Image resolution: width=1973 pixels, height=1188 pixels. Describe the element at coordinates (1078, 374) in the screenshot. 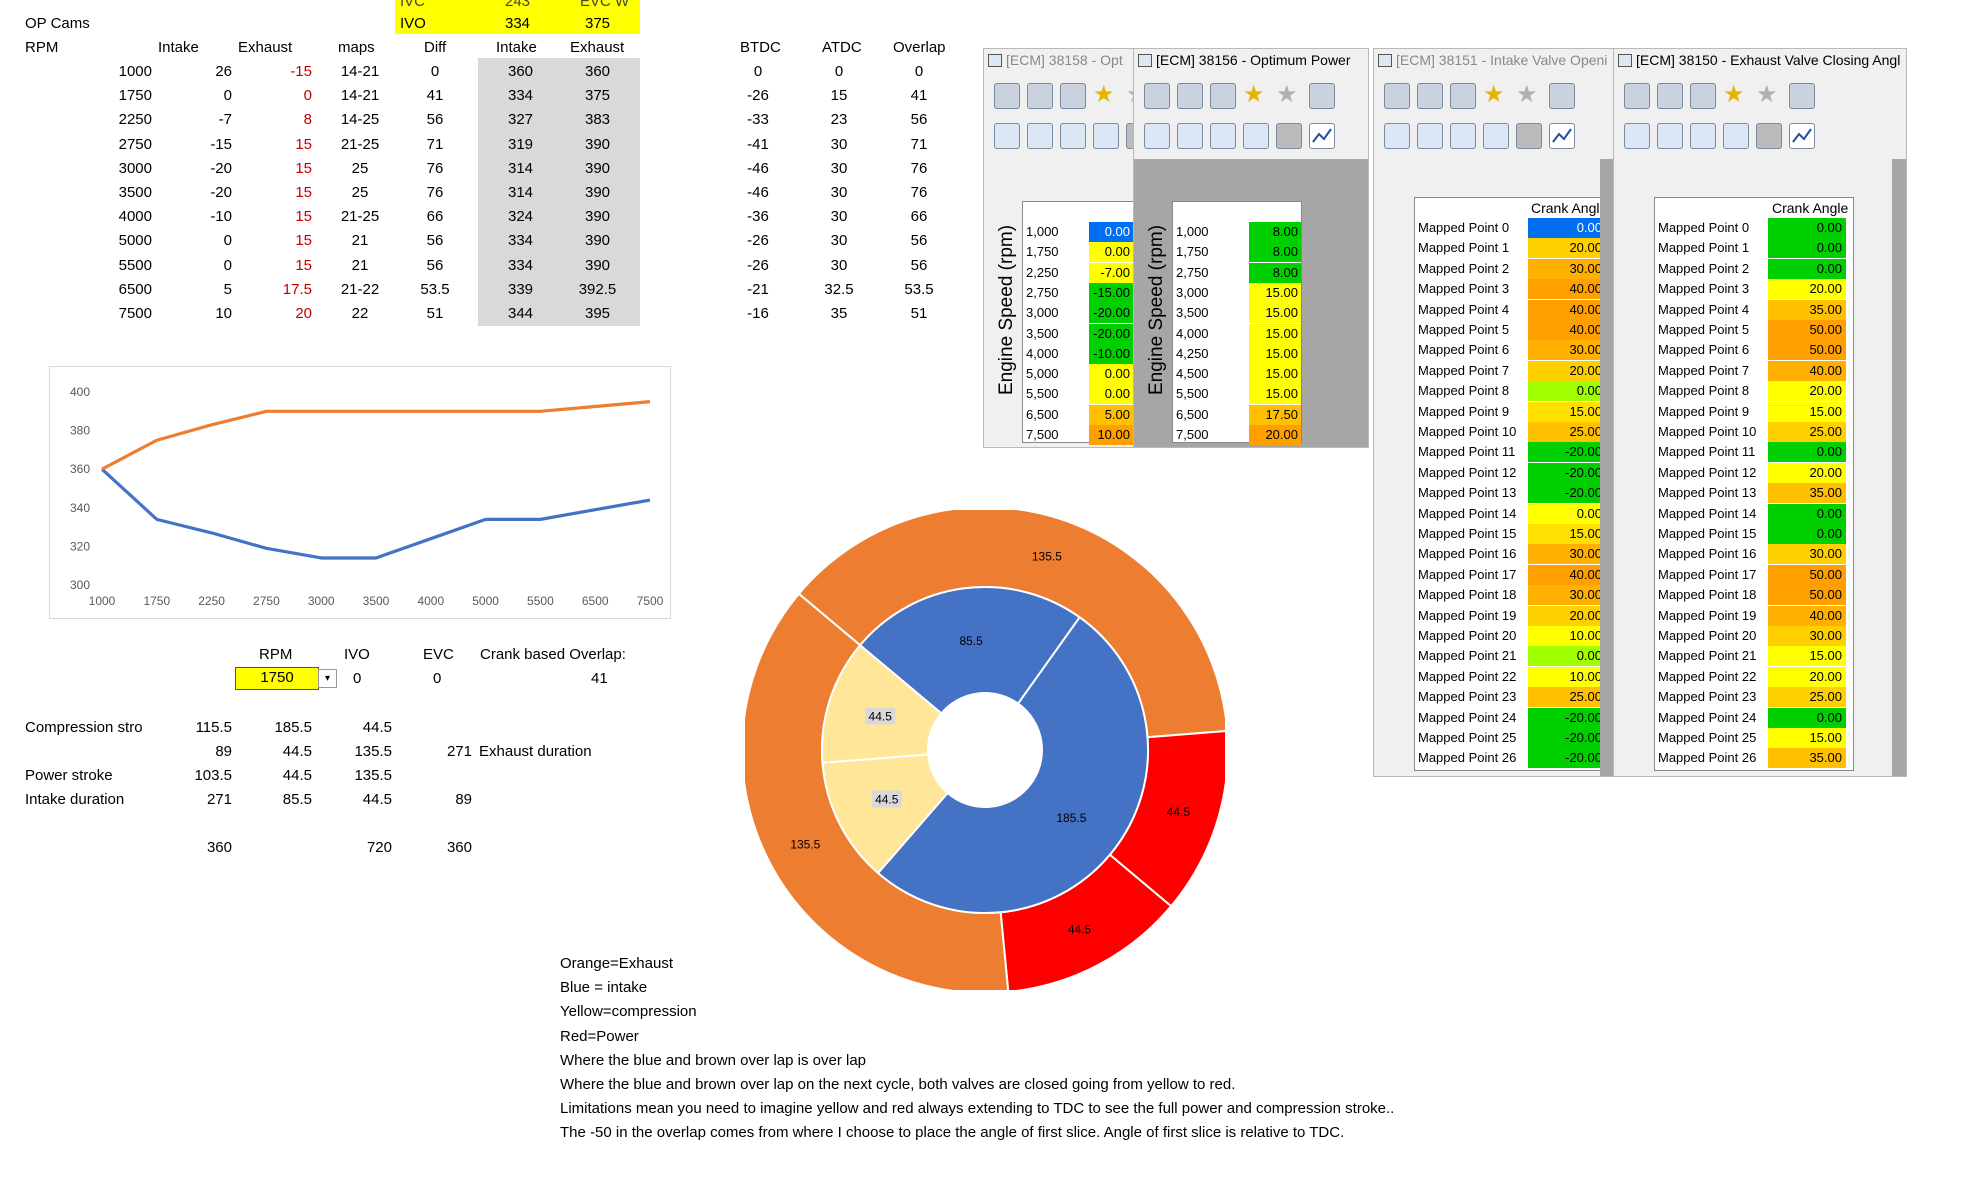

I see `table-row: 5,000 0.00` at that location.